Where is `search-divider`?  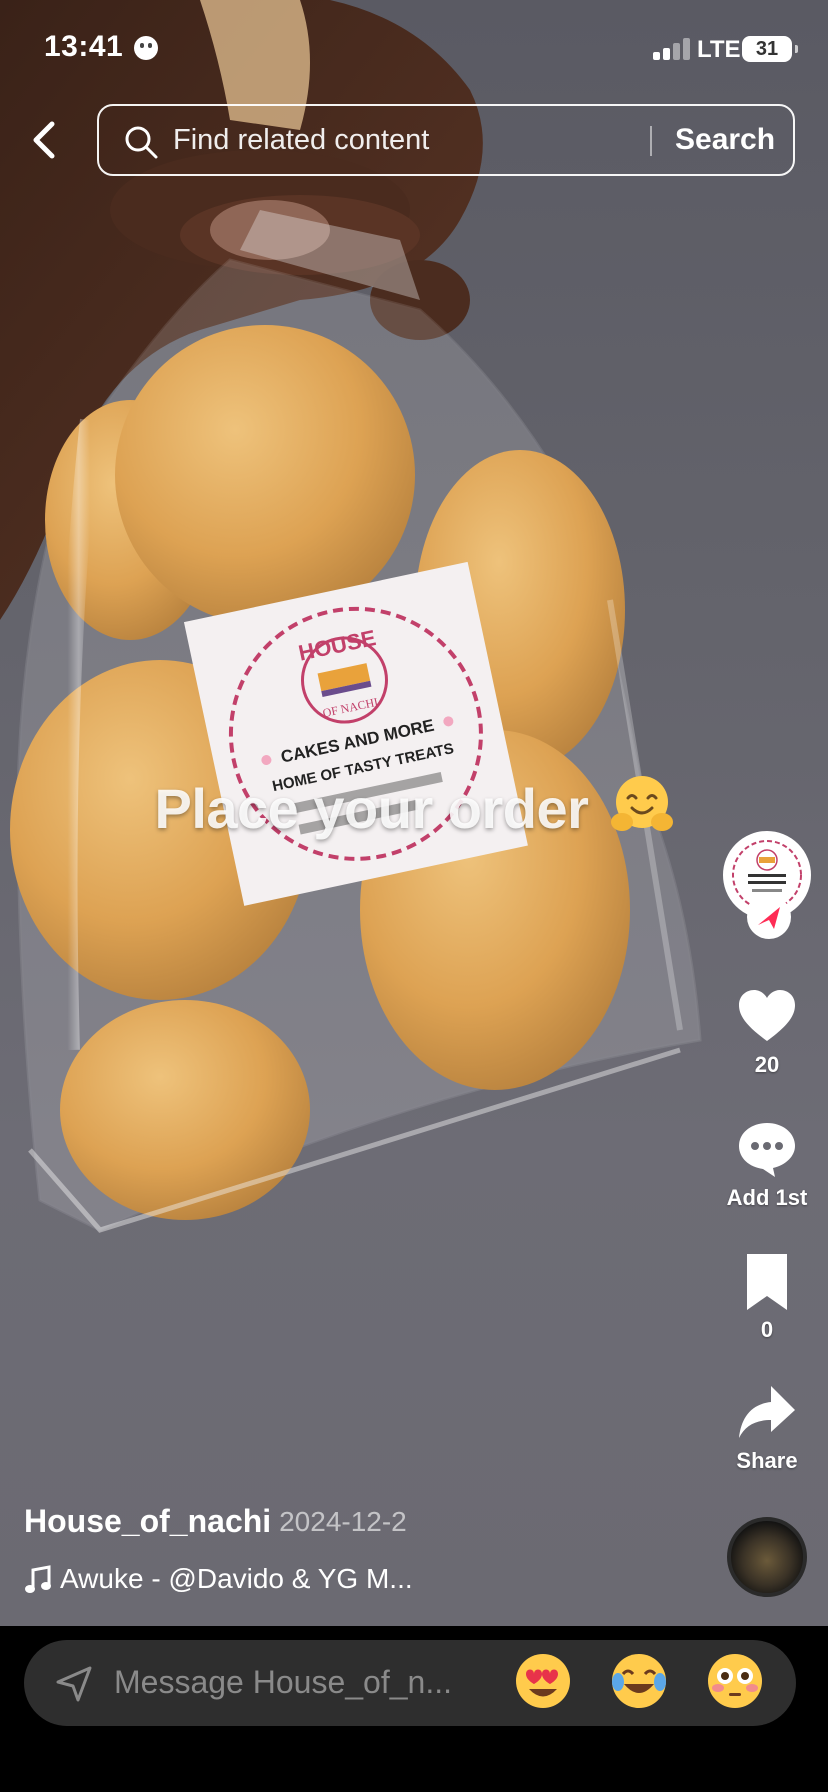
search-divider is located at coordinates (651, 141).